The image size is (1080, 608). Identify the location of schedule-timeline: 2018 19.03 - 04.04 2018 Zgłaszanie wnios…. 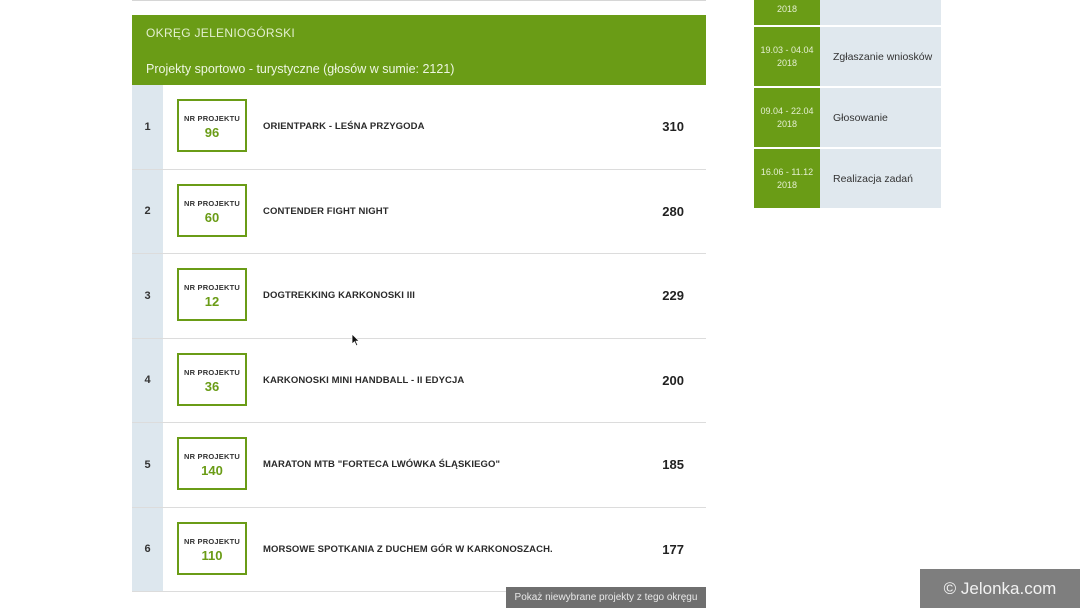
(847, 105).